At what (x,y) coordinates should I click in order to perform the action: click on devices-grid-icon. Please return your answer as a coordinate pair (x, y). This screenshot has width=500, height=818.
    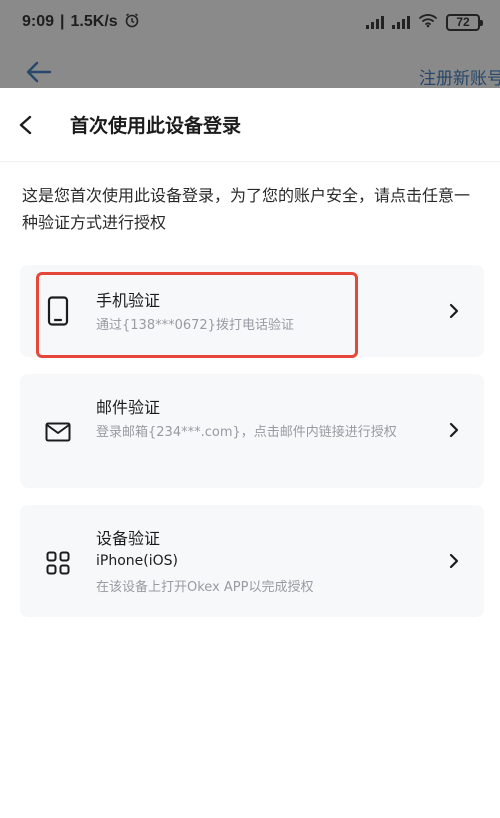
    Looking at the image, I should click on (58, 563).